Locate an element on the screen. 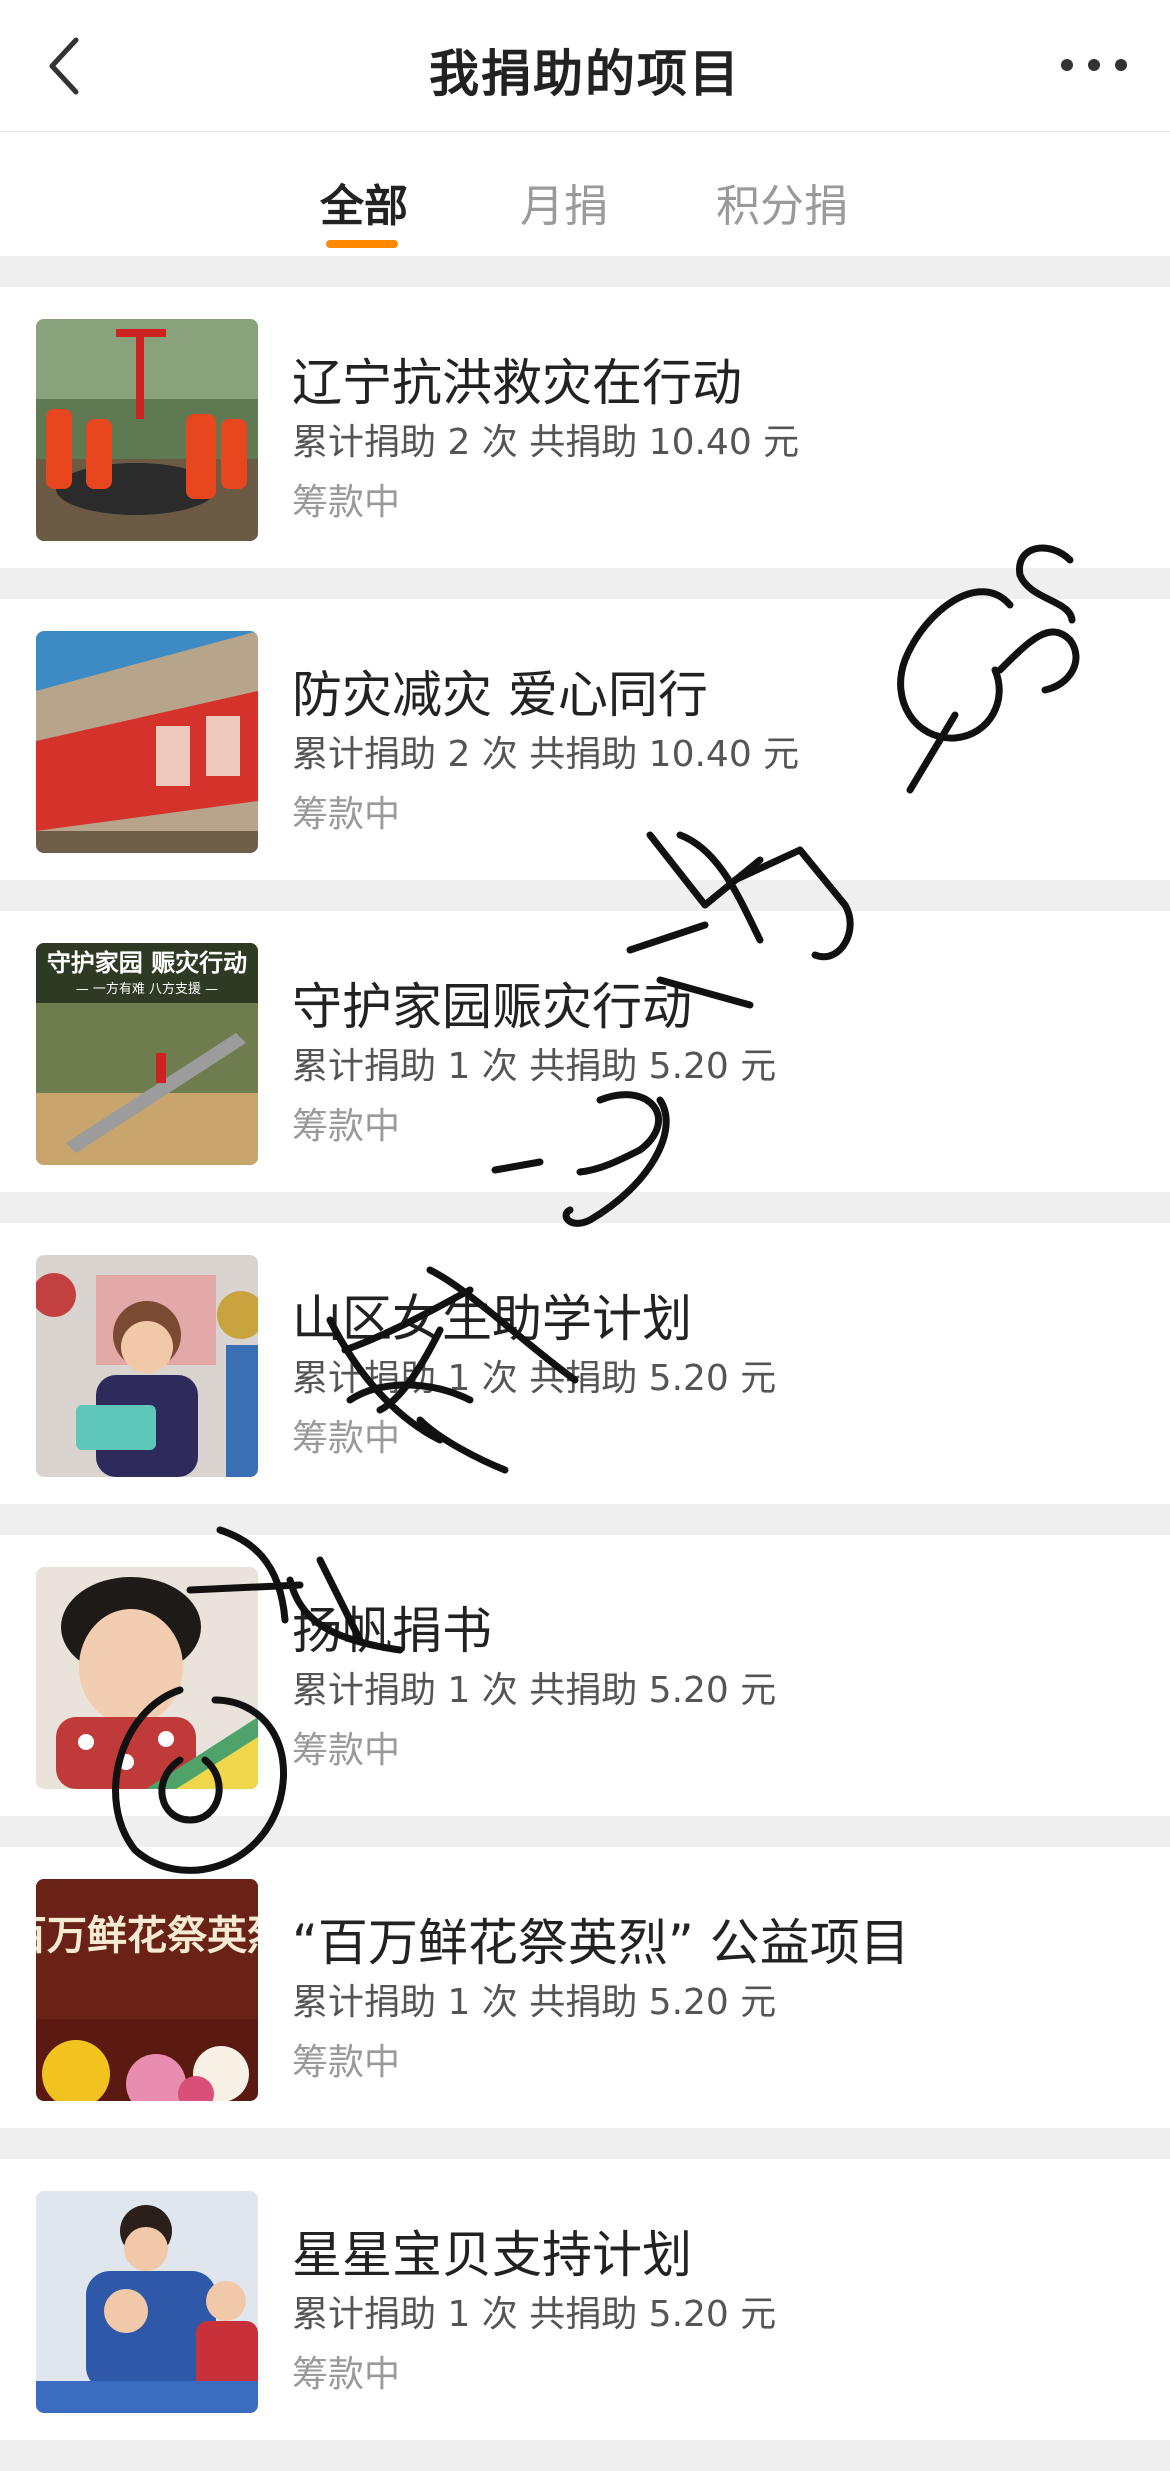  project-card: 山区女生助学计划 累计捐助 1 次 共捐助 5.20 元 筹款中 is located at coordinates (585, 1363).